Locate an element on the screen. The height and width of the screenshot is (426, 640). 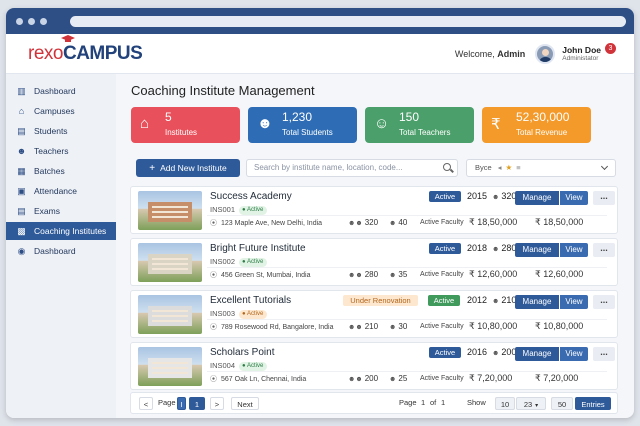
status-badge: ● Active is located at coordinates (253, 314).